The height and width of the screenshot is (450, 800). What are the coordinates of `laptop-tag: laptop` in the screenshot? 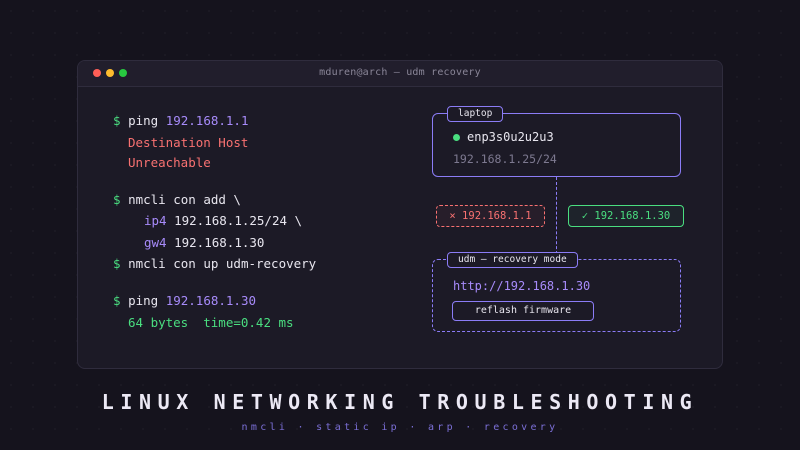 It's located at (475, 114).